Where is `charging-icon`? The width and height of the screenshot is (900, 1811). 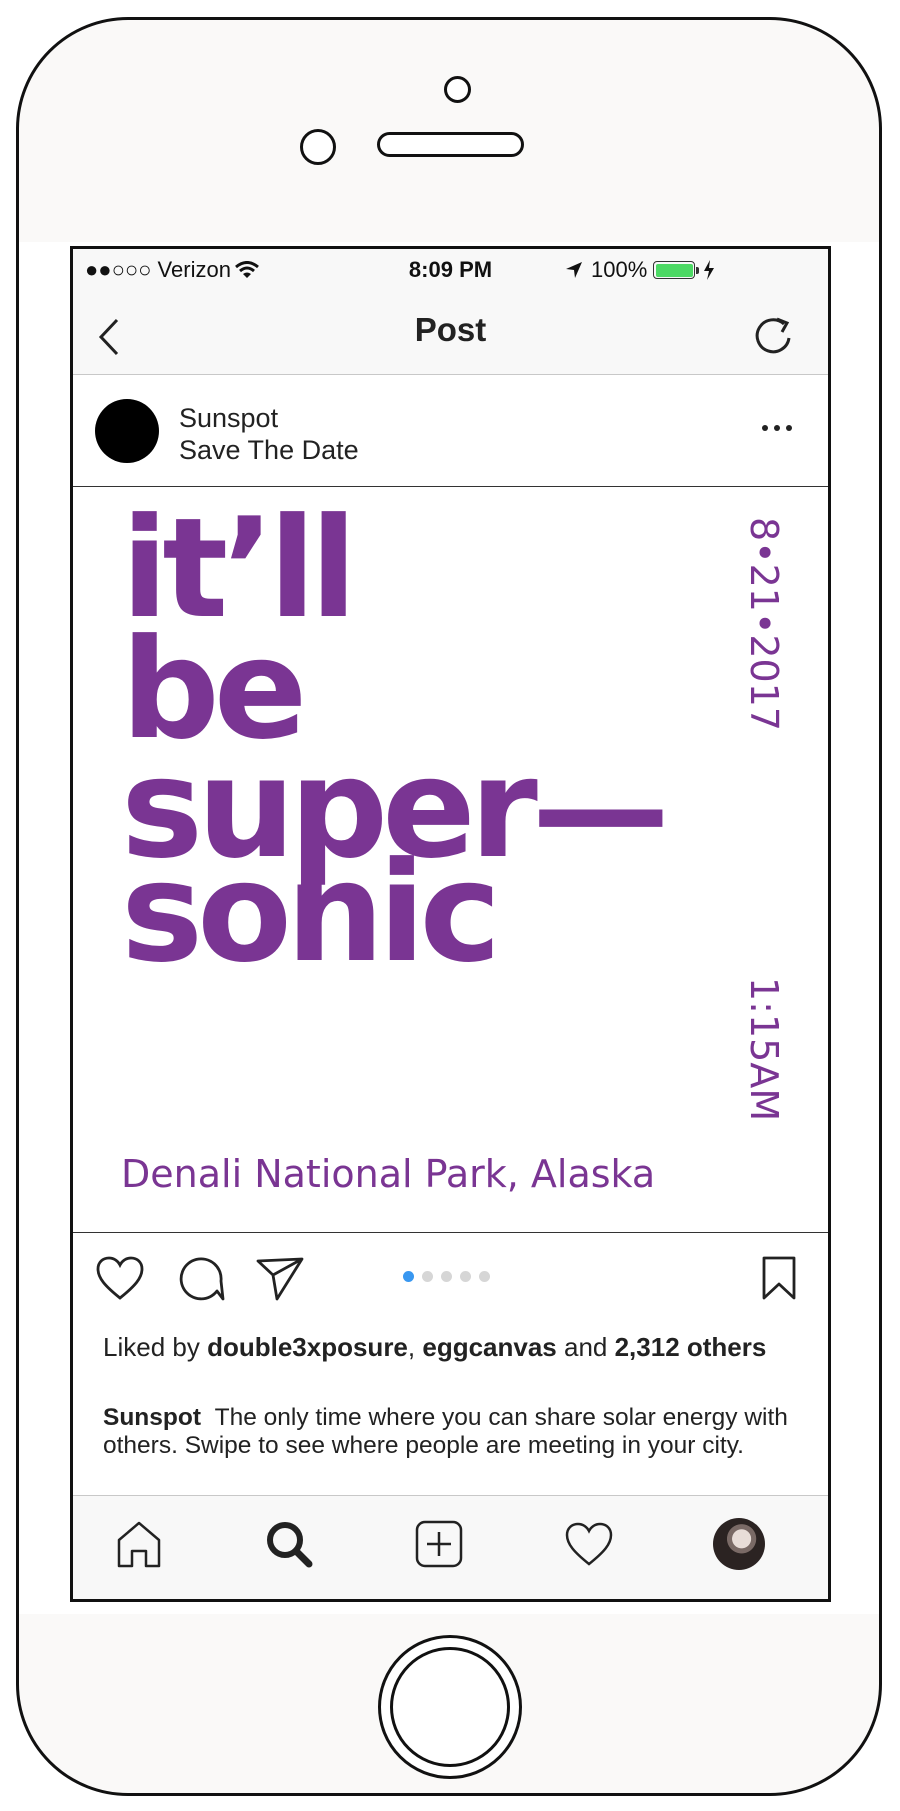
charging-icon is located at coordinates (709, 270).